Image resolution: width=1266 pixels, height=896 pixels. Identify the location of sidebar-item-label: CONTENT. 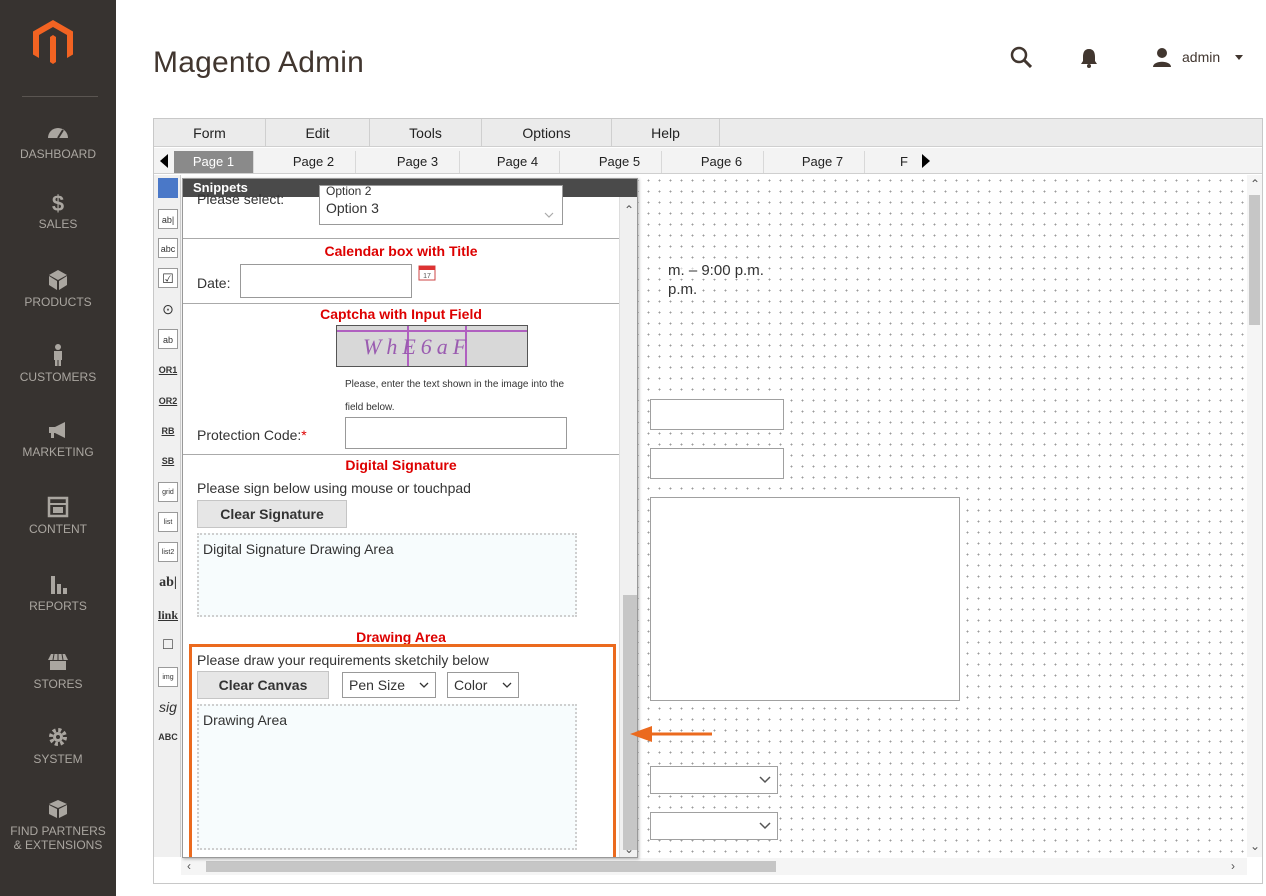
(58, 529).